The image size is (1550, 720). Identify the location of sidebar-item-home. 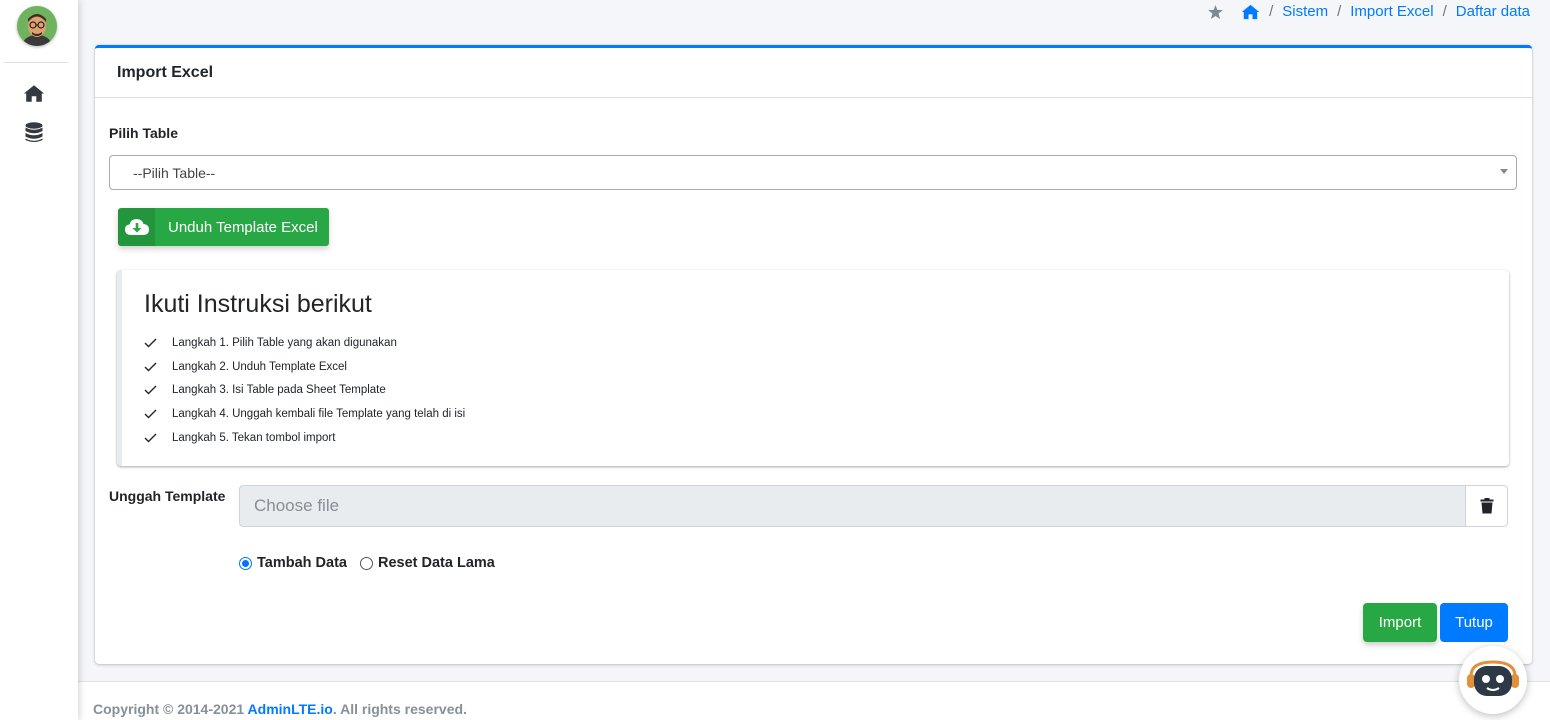
(34, 93).